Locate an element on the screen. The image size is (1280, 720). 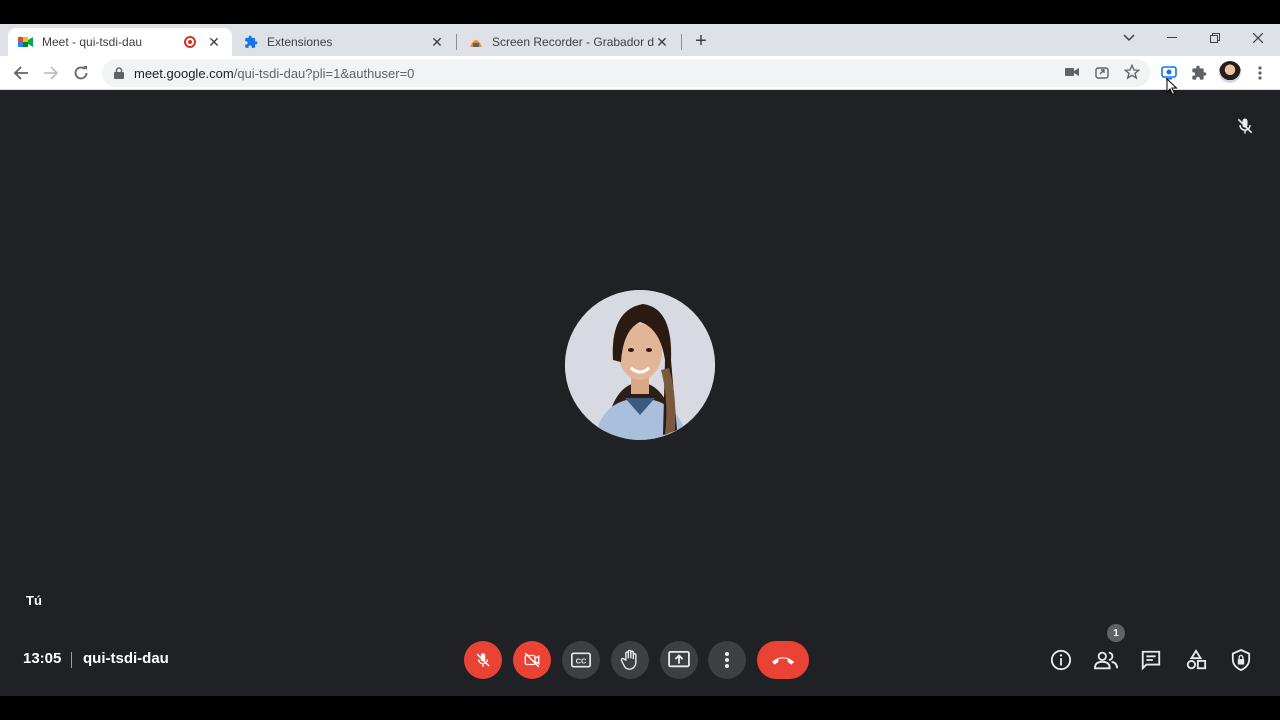
tab-meet: Meet - qui-tsdi-dau ✕ is located at coordinates (120, 42).